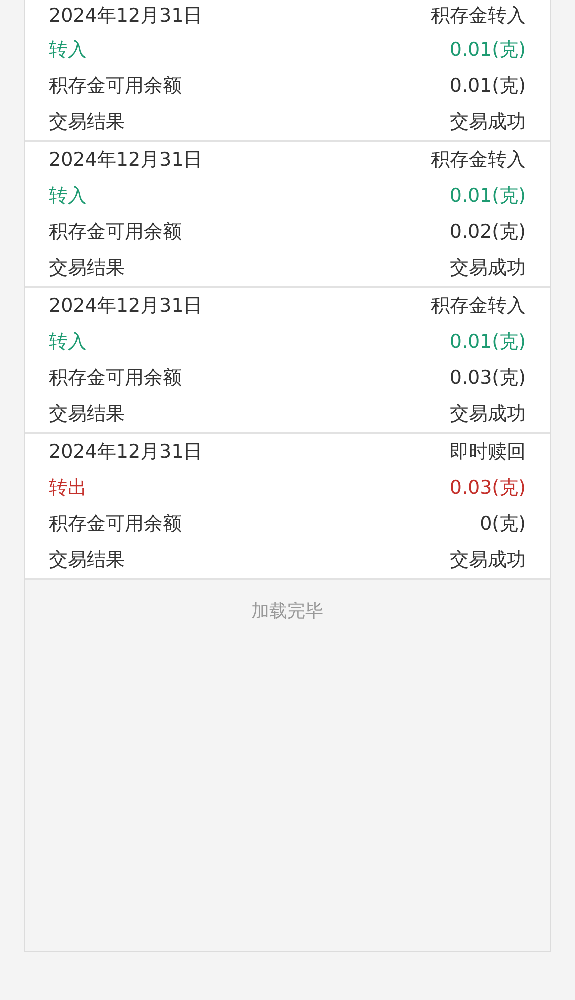  What do you see at coordinates (503, 524) in the screenshot?
I see `balance-value: 0(克)` at bounding box center [503, 524].